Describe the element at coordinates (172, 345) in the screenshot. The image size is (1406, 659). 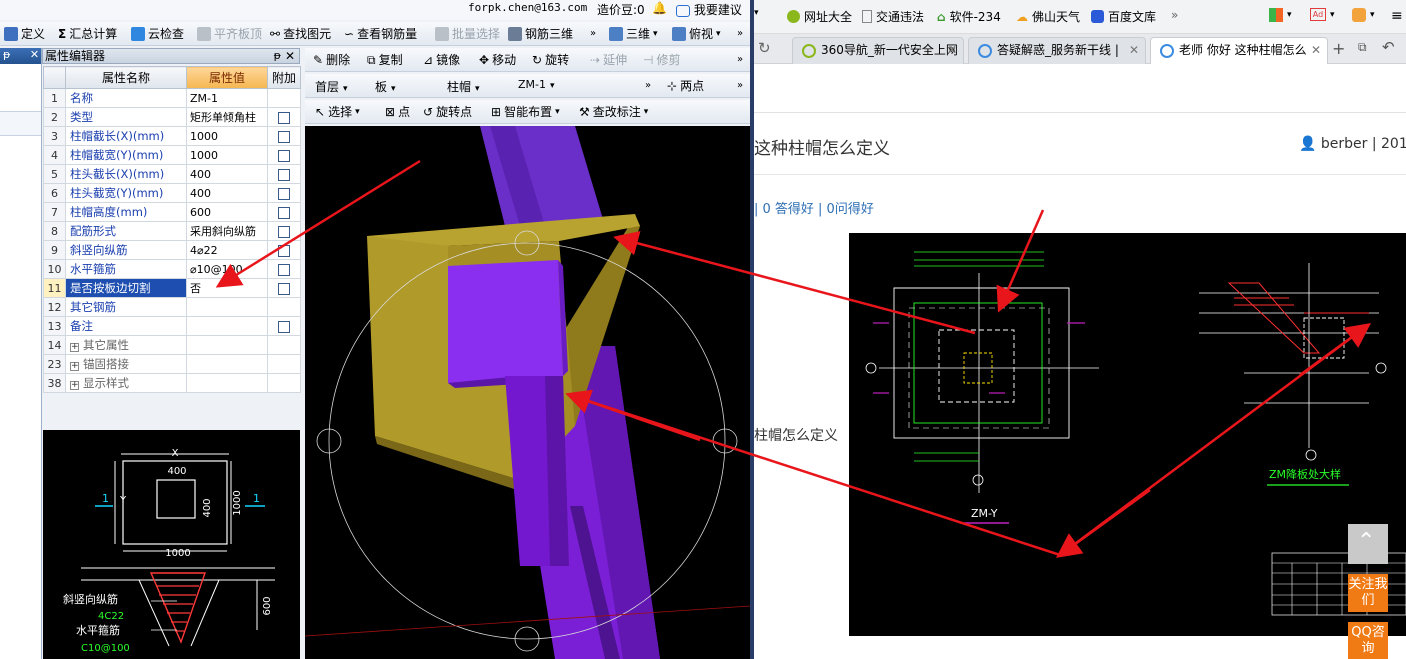
I see `property-row: 14 + 其它属性` at that location.